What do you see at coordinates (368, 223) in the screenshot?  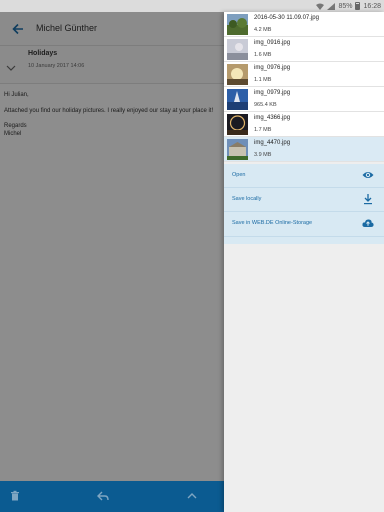 I see `cloud-upload-icon` at bounding box center [368, 223].